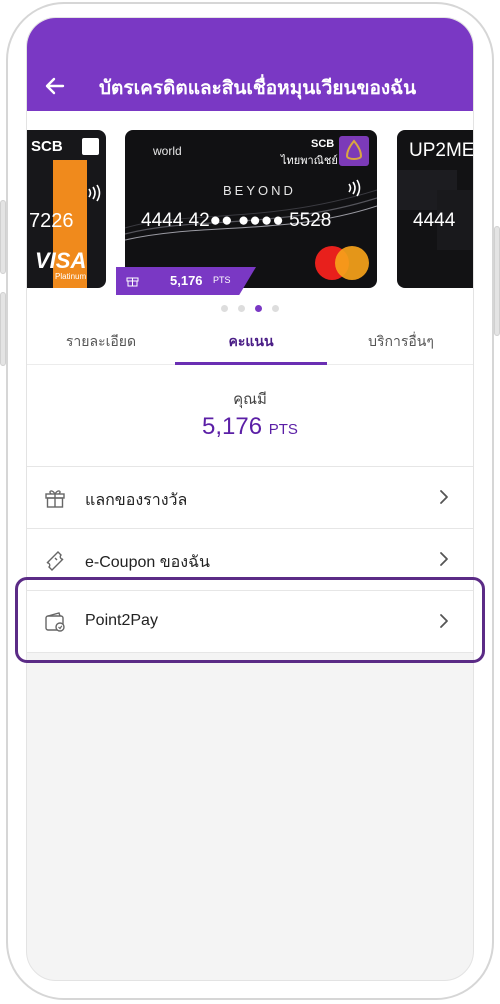 This screenshot has height=1004, width=500. Describe the element at coordinates (71, 276) in the screenshot. I see `card-tier: Platinum` at that location.